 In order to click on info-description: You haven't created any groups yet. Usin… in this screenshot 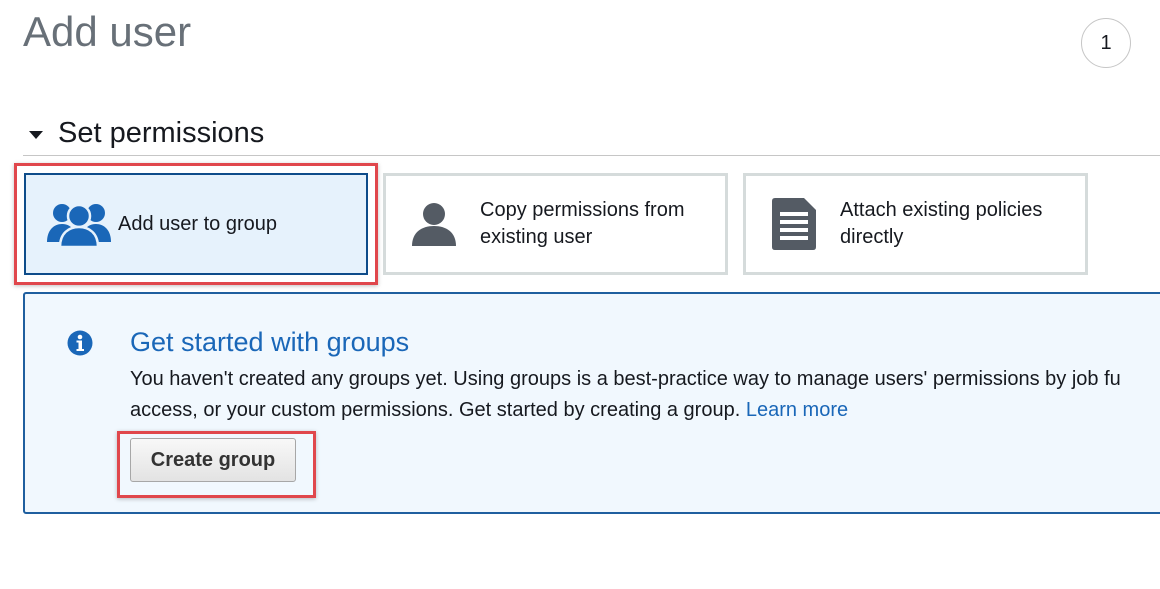, I will do `click(645, 395)`.